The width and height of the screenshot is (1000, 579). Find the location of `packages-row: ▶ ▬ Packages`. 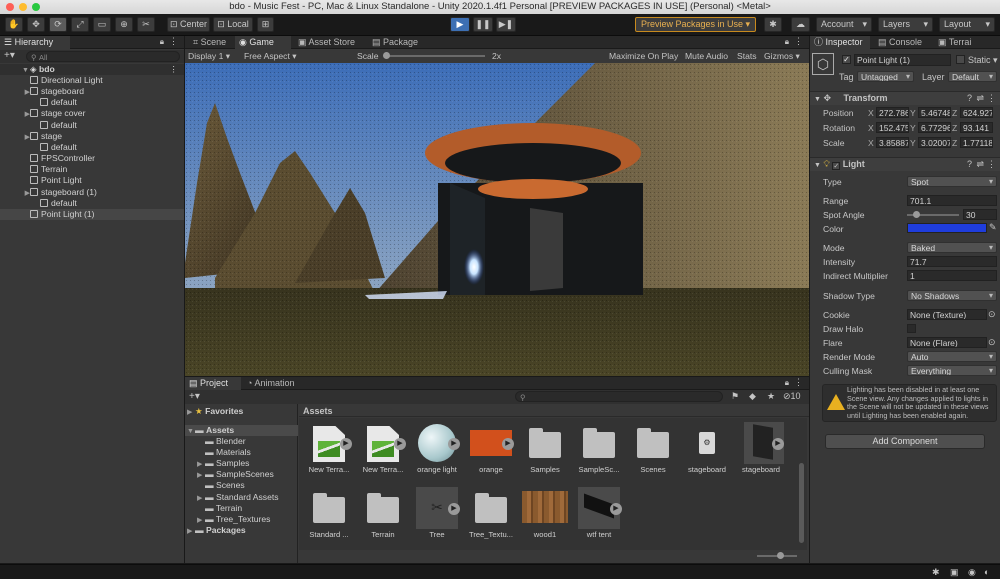

packages-row: ▶ ▬ Packages is located at coordinates (216, 530).